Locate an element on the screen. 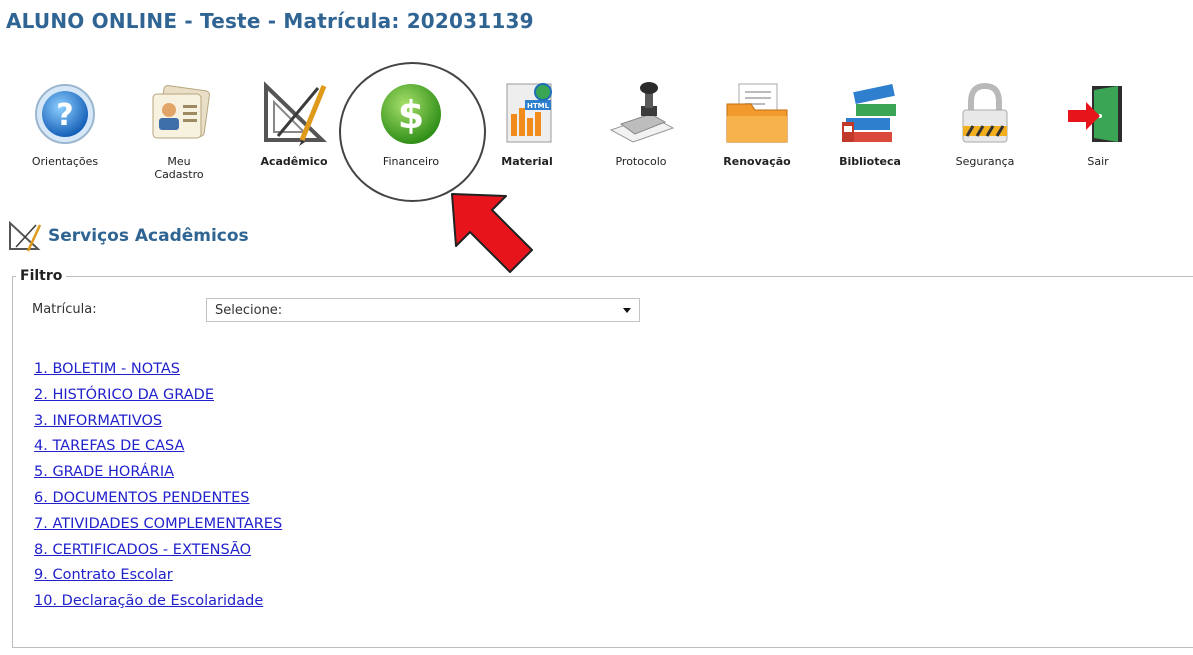 This screenshot has height=655, width=1193. toolbar-label: Acadêmico is located at coordinates (294, 161).